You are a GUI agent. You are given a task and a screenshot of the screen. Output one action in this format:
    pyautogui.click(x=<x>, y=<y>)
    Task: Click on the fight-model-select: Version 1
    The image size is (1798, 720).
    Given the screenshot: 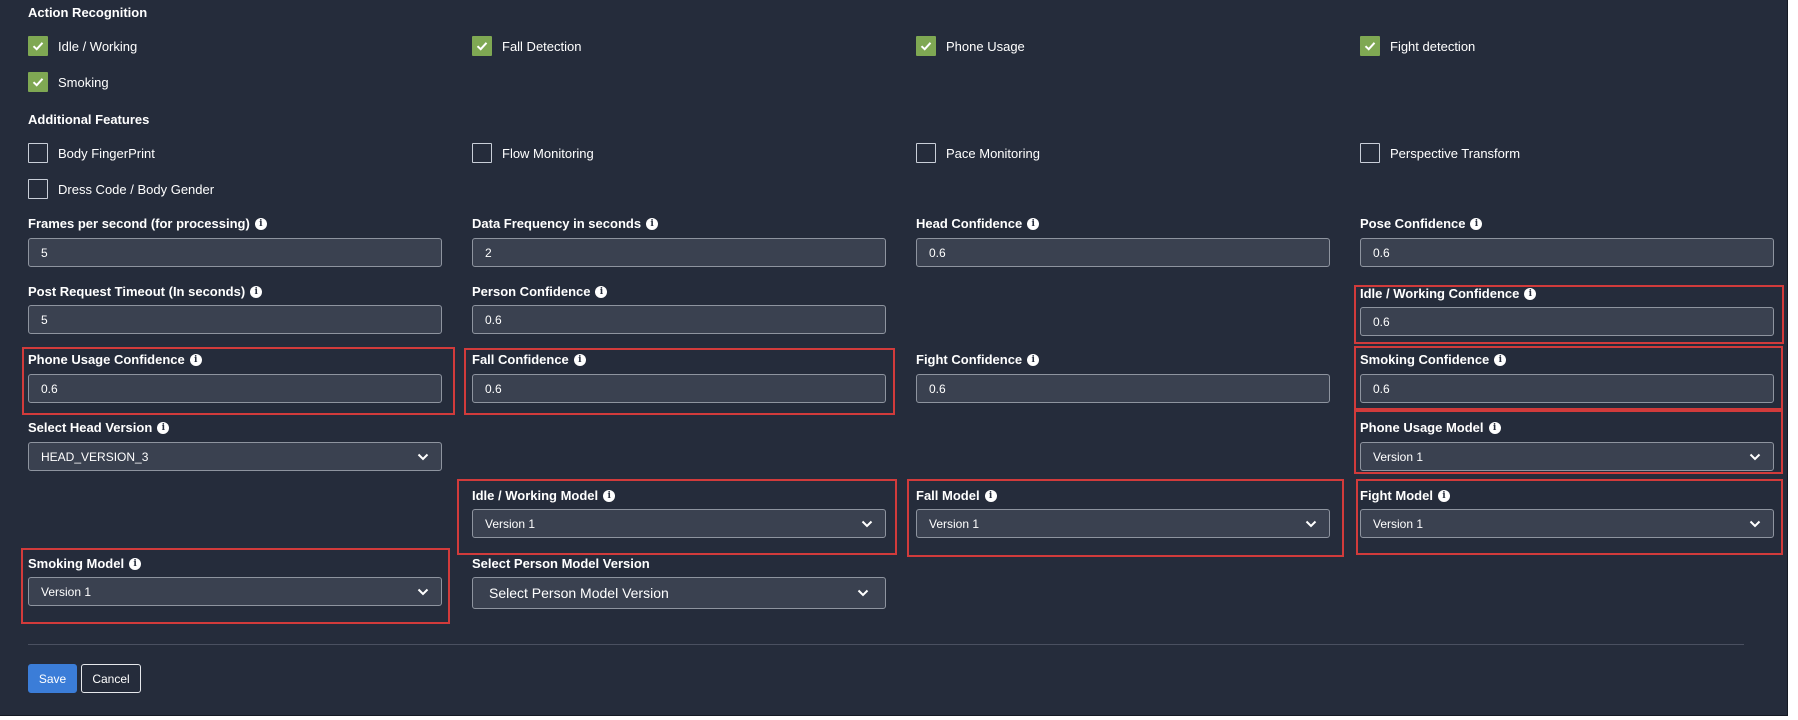 What is the action you would take?
    pyautogui.click(x=1567, y=523)
    